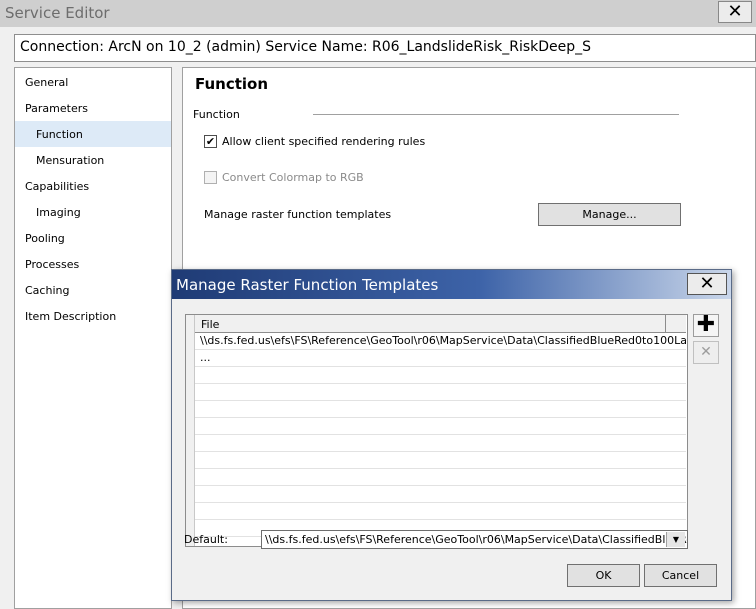  I want to click on add-template-button: ✚, so click(706, 325).